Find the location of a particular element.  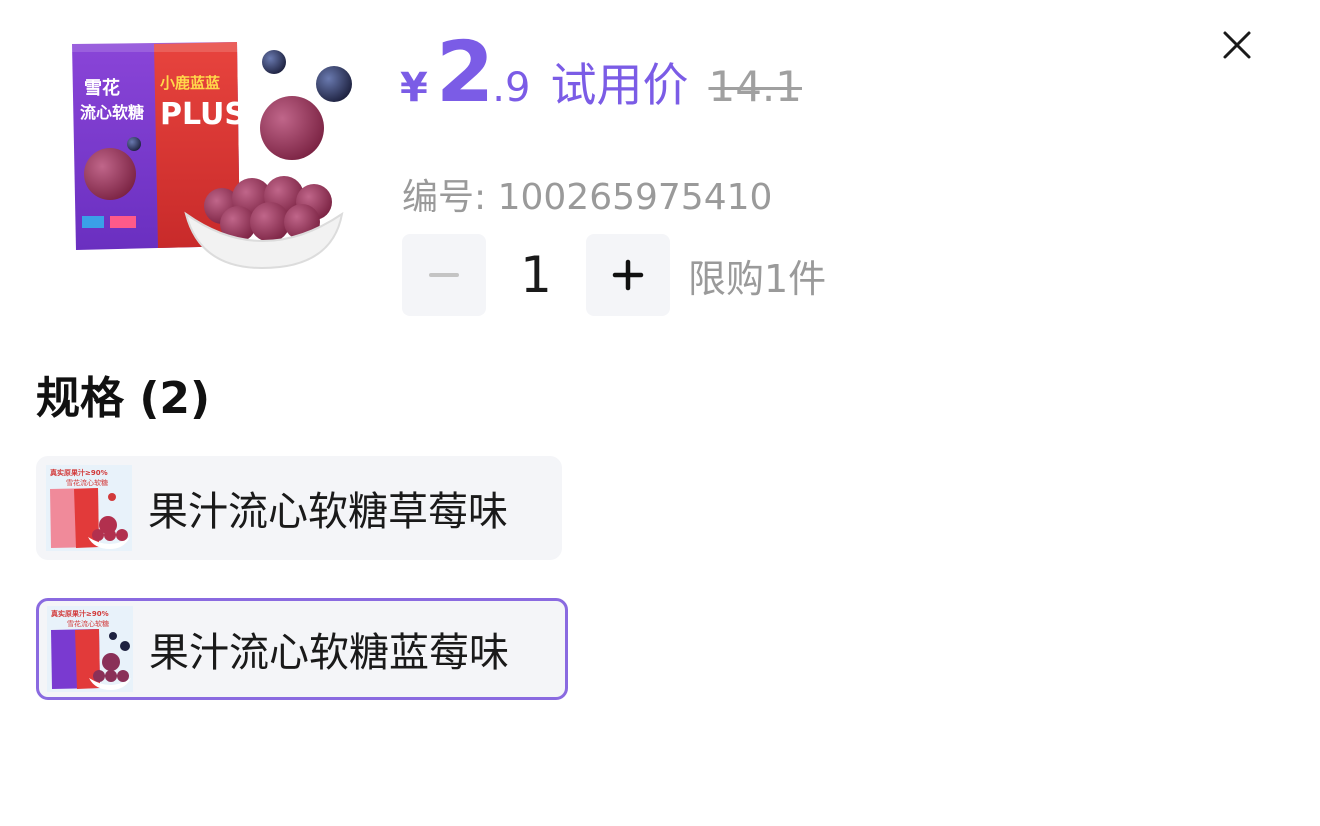

spec-option-blueberry: 真实原果汁≥90% 雪花流心软糖 果汁流心软糖蓝莓味 is located at coordinates (302, 649).